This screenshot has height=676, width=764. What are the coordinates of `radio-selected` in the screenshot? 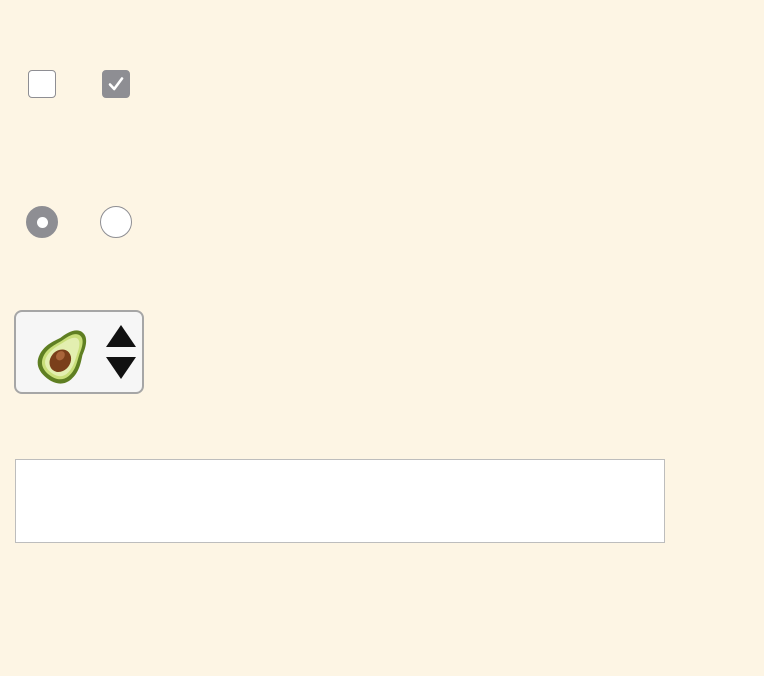 It's located at (42, 222).